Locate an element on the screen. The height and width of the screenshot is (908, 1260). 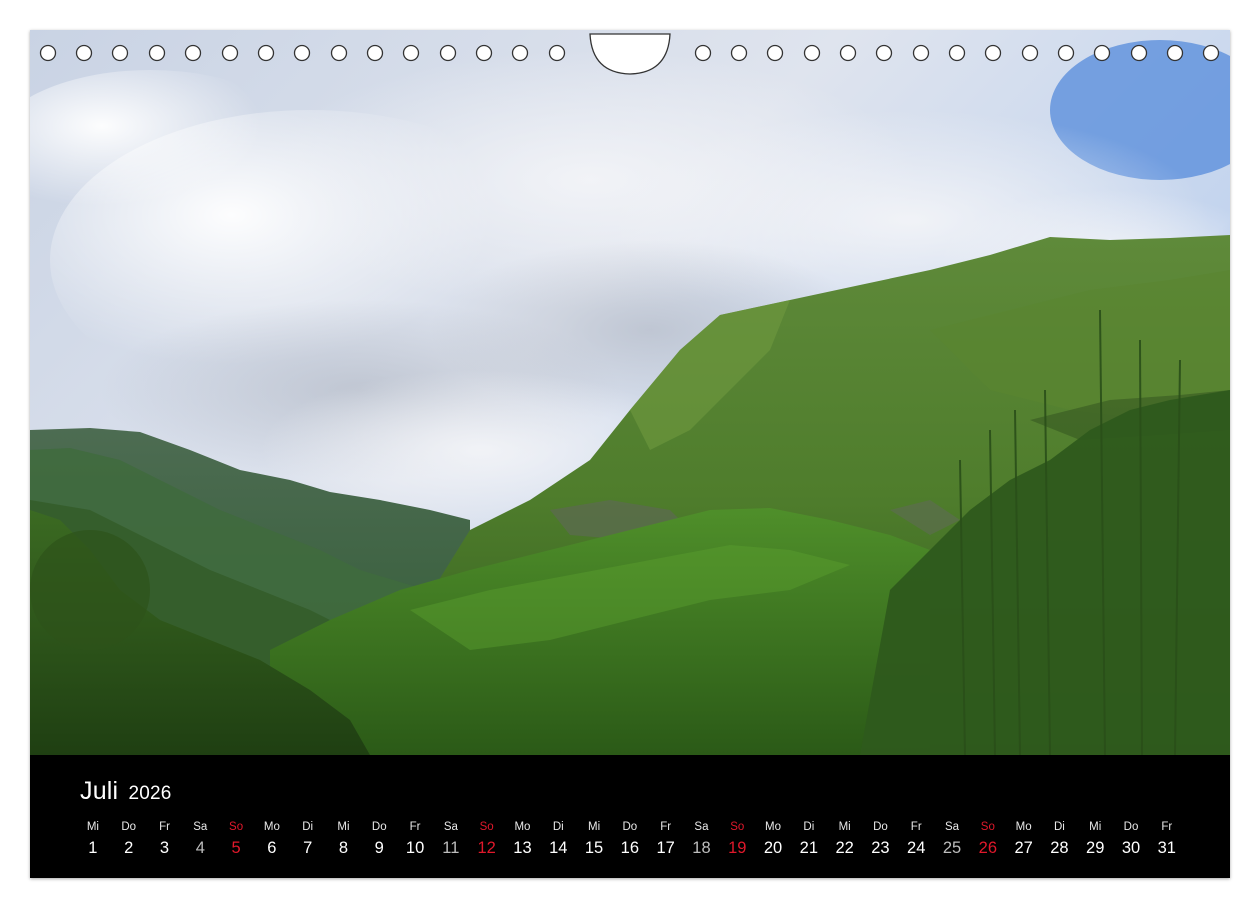
day-number: 13 is located at coordinates (522, 848).